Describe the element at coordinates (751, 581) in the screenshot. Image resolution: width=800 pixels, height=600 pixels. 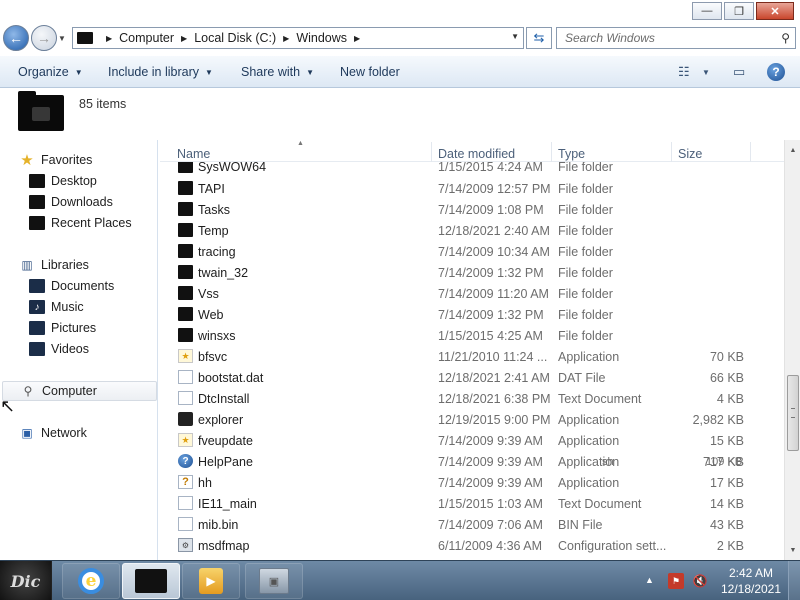
I see `clock: 2:42 AM 12/18/2021` at that location.